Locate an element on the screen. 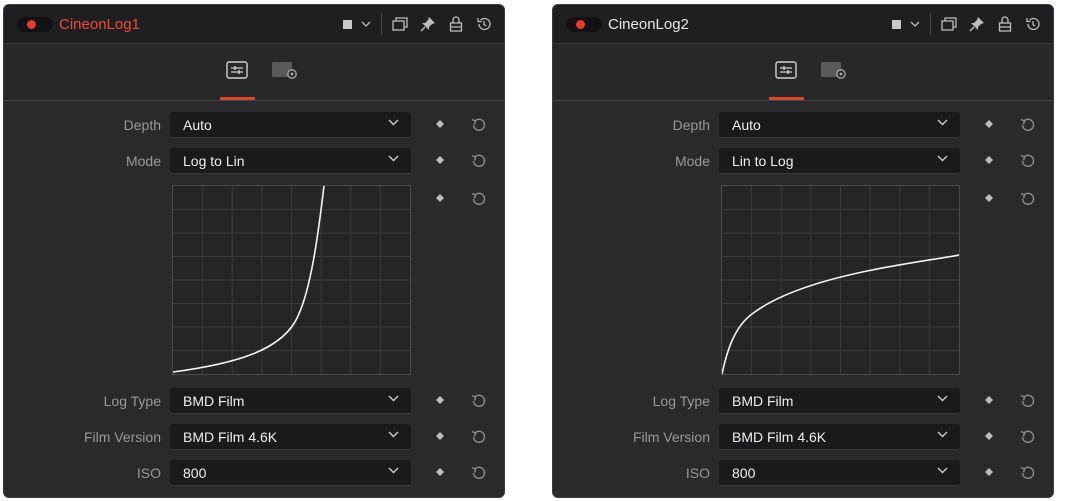  log-to-lin-curve is located at coordinates (249, 279).